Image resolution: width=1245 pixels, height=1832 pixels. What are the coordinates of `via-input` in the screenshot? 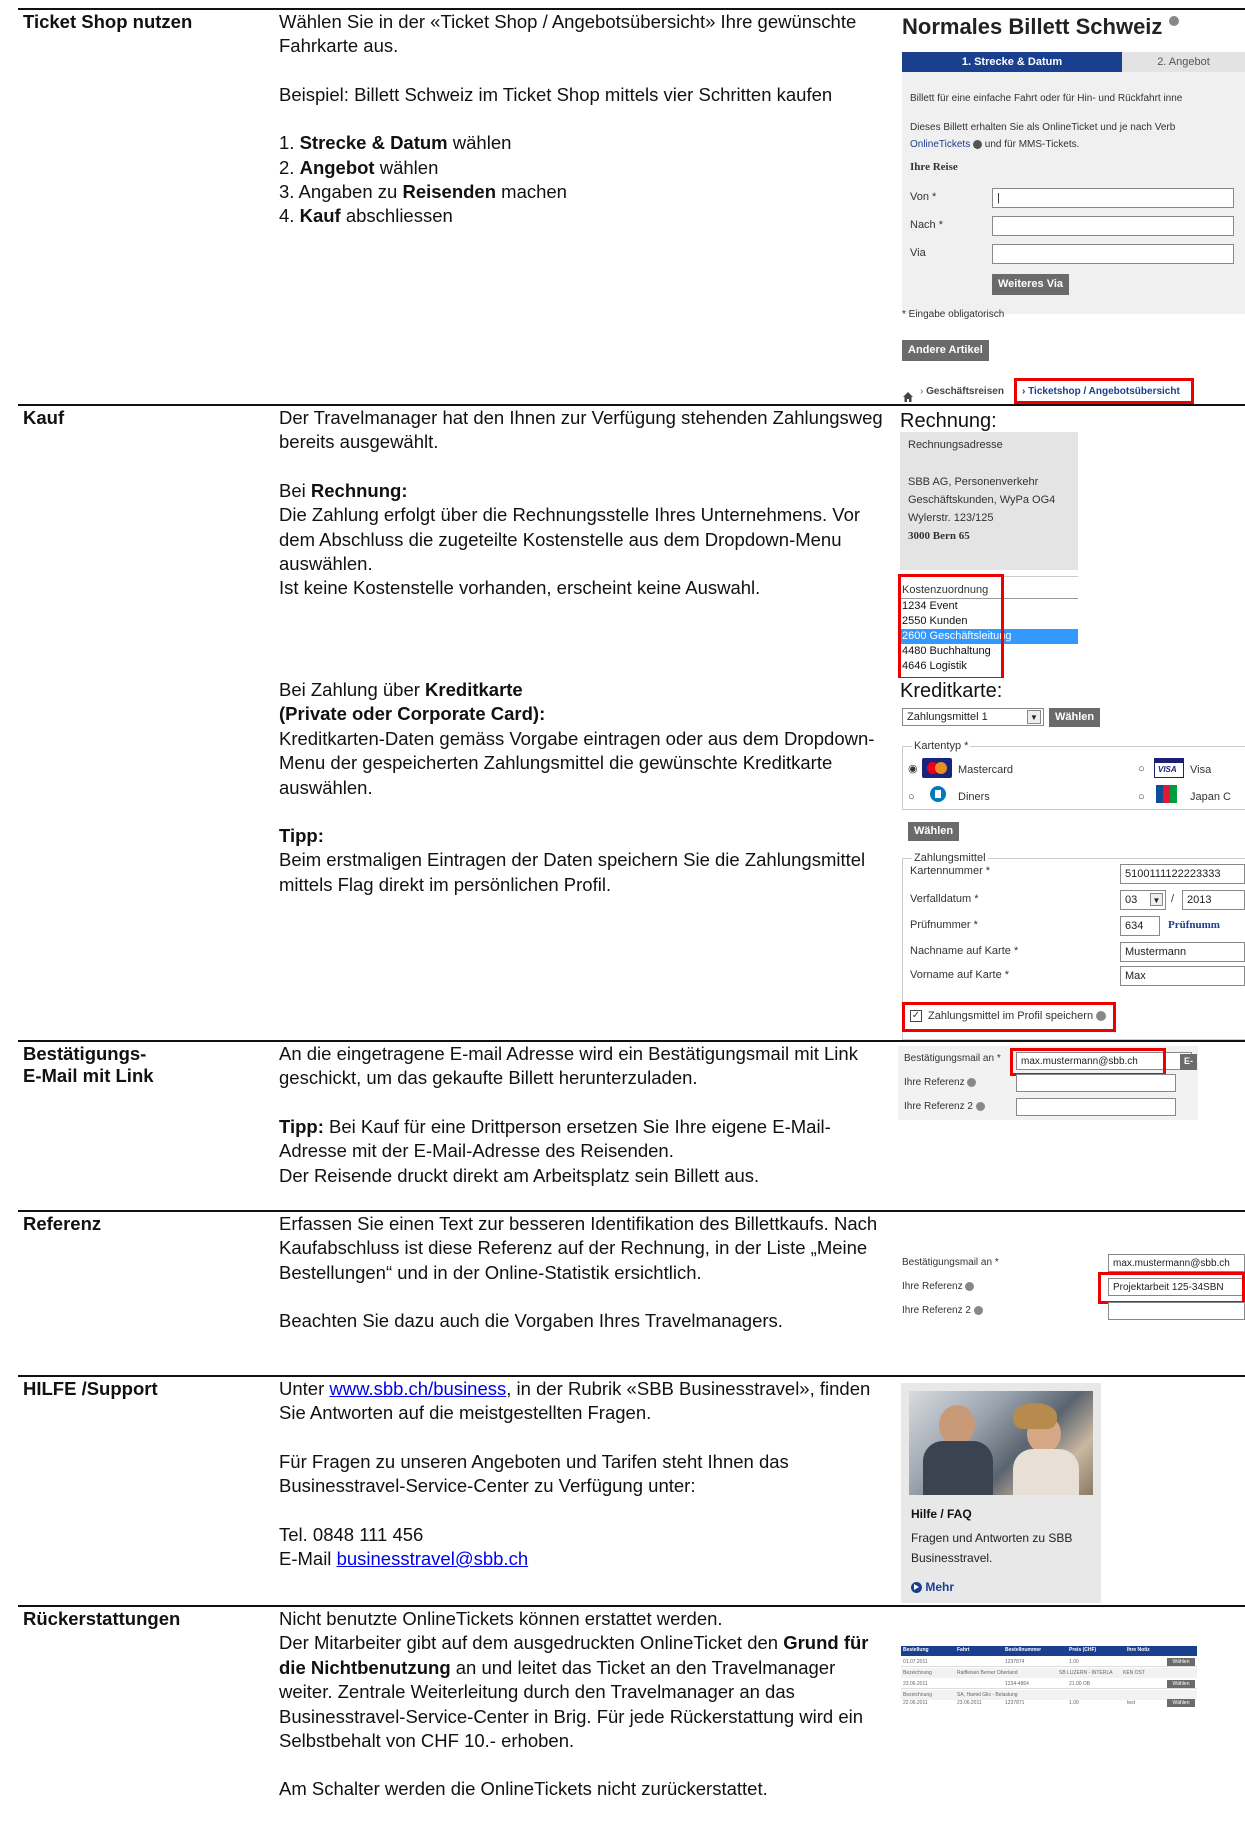 It's located at (1113, 254).